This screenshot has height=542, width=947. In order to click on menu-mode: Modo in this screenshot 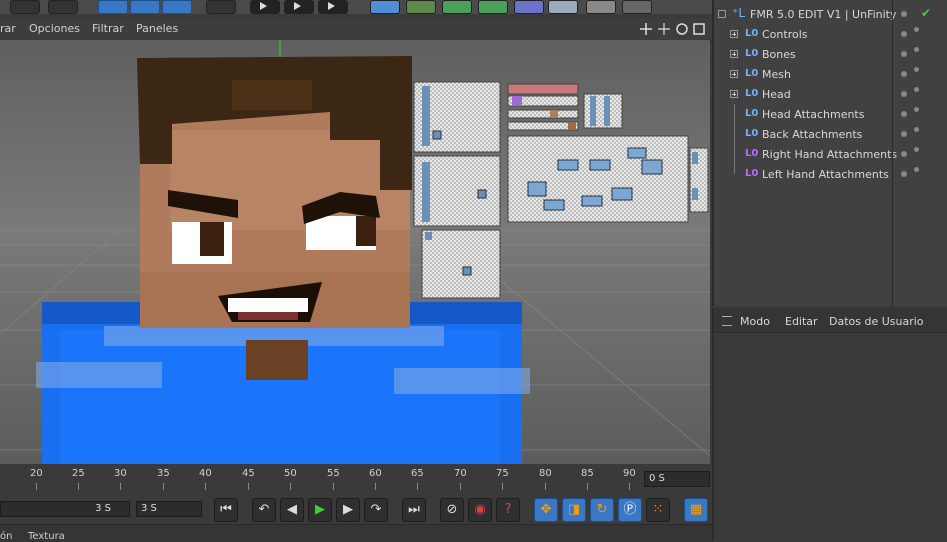, I will do `click(755, 321)`.